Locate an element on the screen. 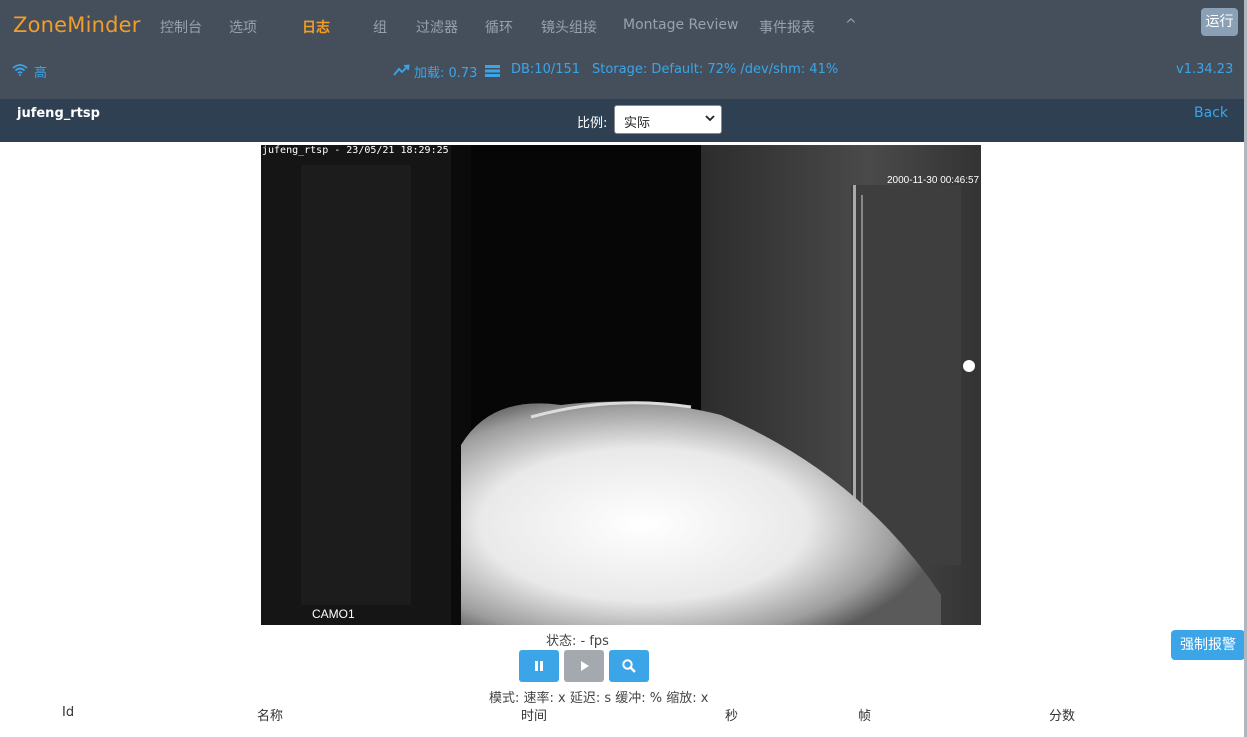 This screenshot has width=1247, height=737. zoom-icon is located at coordinates (629, 666).